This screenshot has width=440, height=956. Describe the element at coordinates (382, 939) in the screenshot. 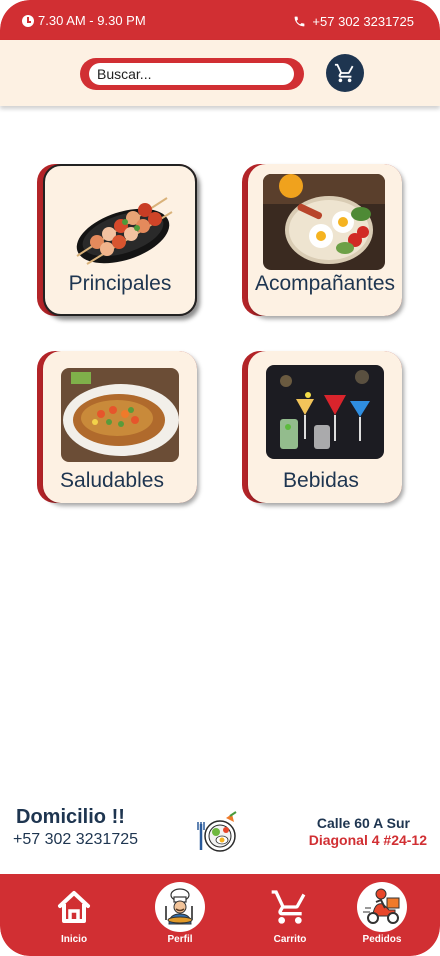

I see `nav-label: Pedidos` at that location.